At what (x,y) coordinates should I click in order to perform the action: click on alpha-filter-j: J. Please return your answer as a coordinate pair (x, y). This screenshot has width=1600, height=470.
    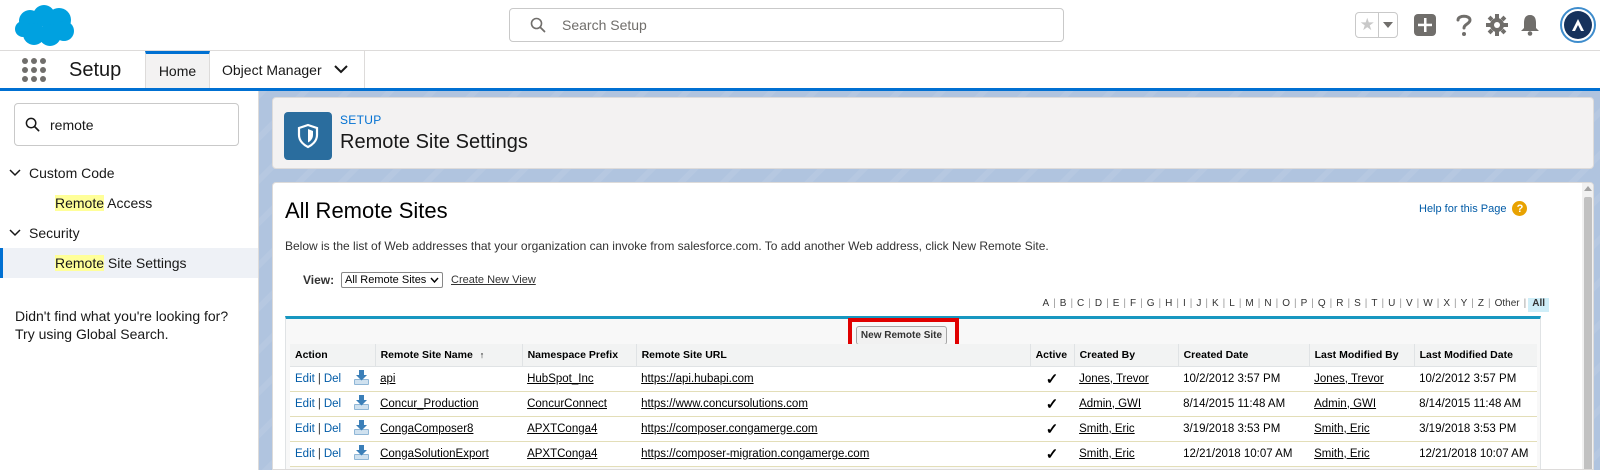
    Looking at the image, I should click on (1198, 305).